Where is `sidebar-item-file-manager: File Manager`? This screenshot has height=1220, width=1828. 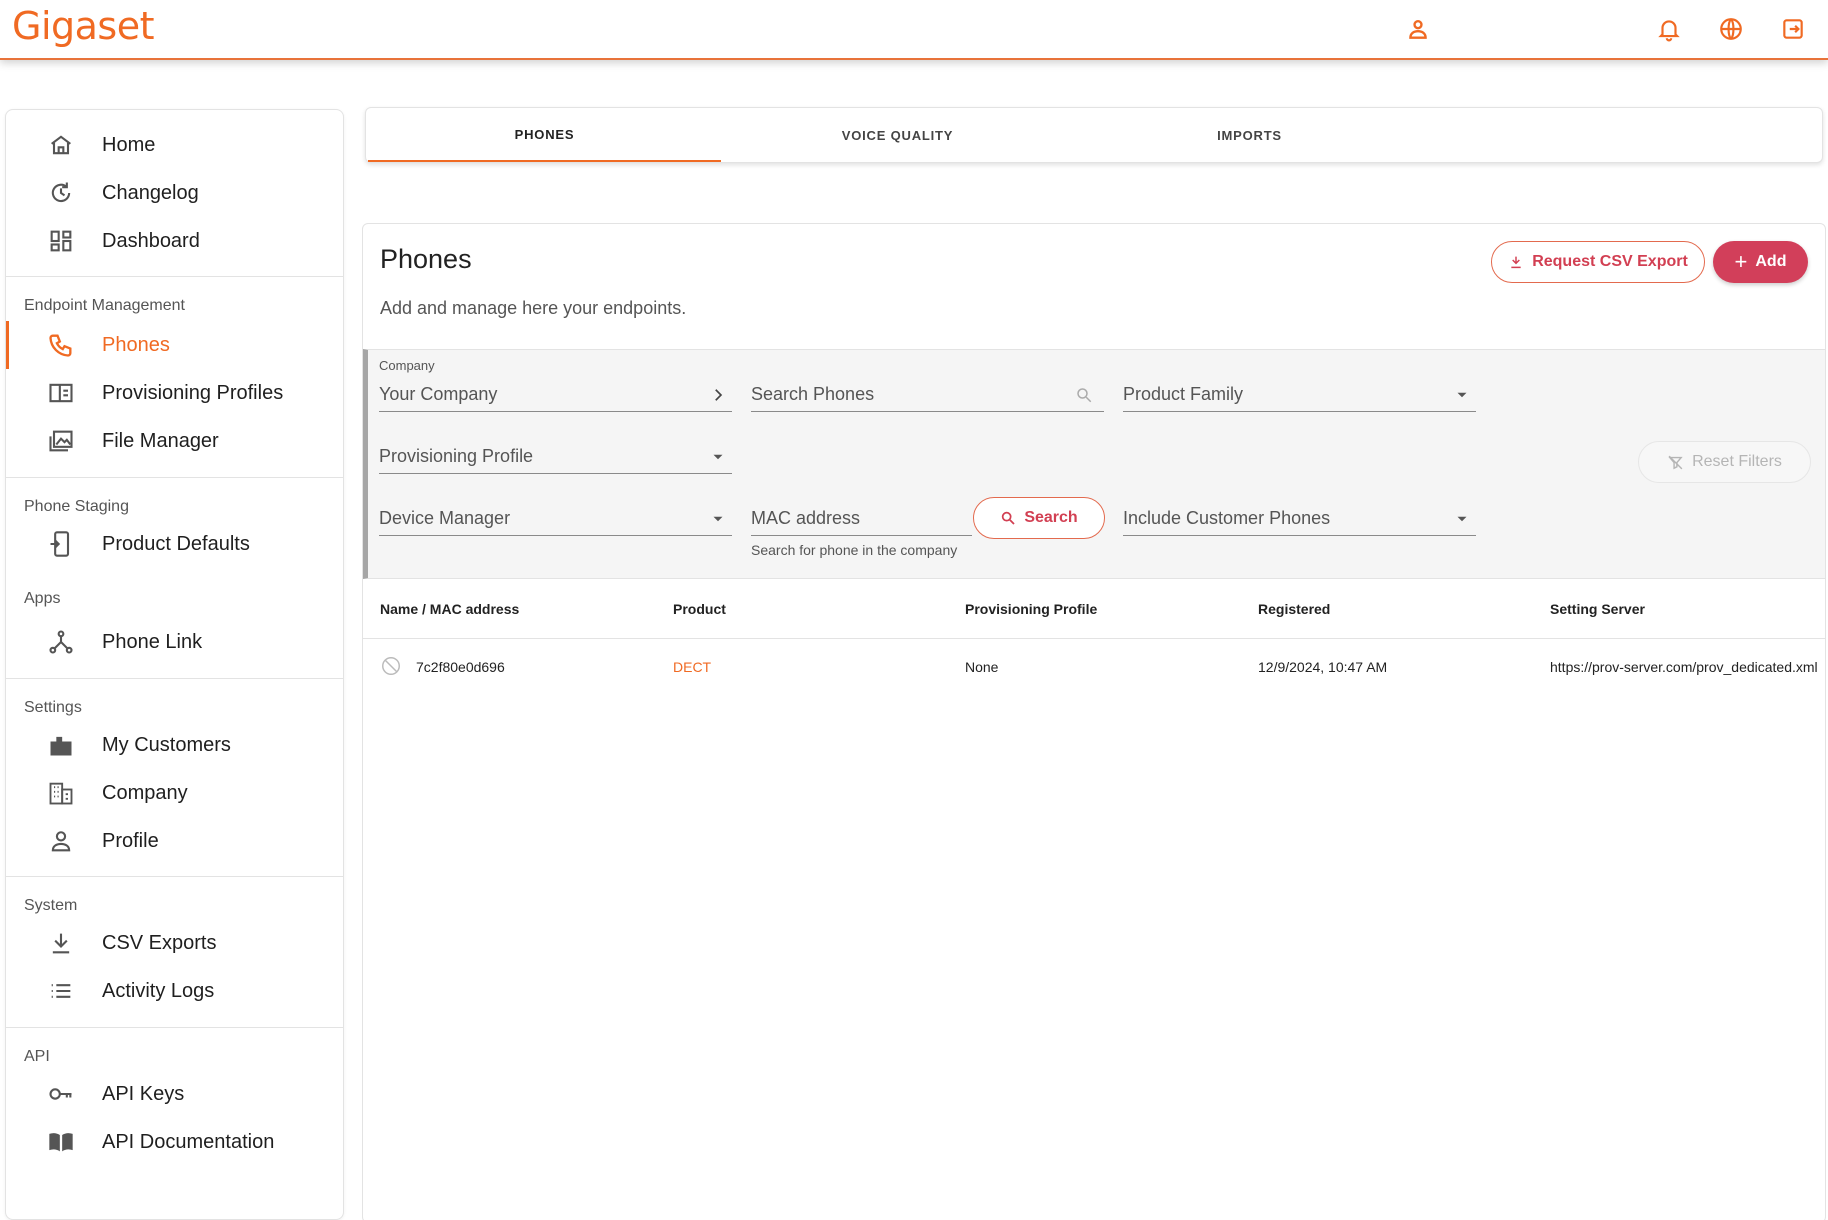 sidebar-item-file-manager: File Manager is located at coordinates (174, 441).